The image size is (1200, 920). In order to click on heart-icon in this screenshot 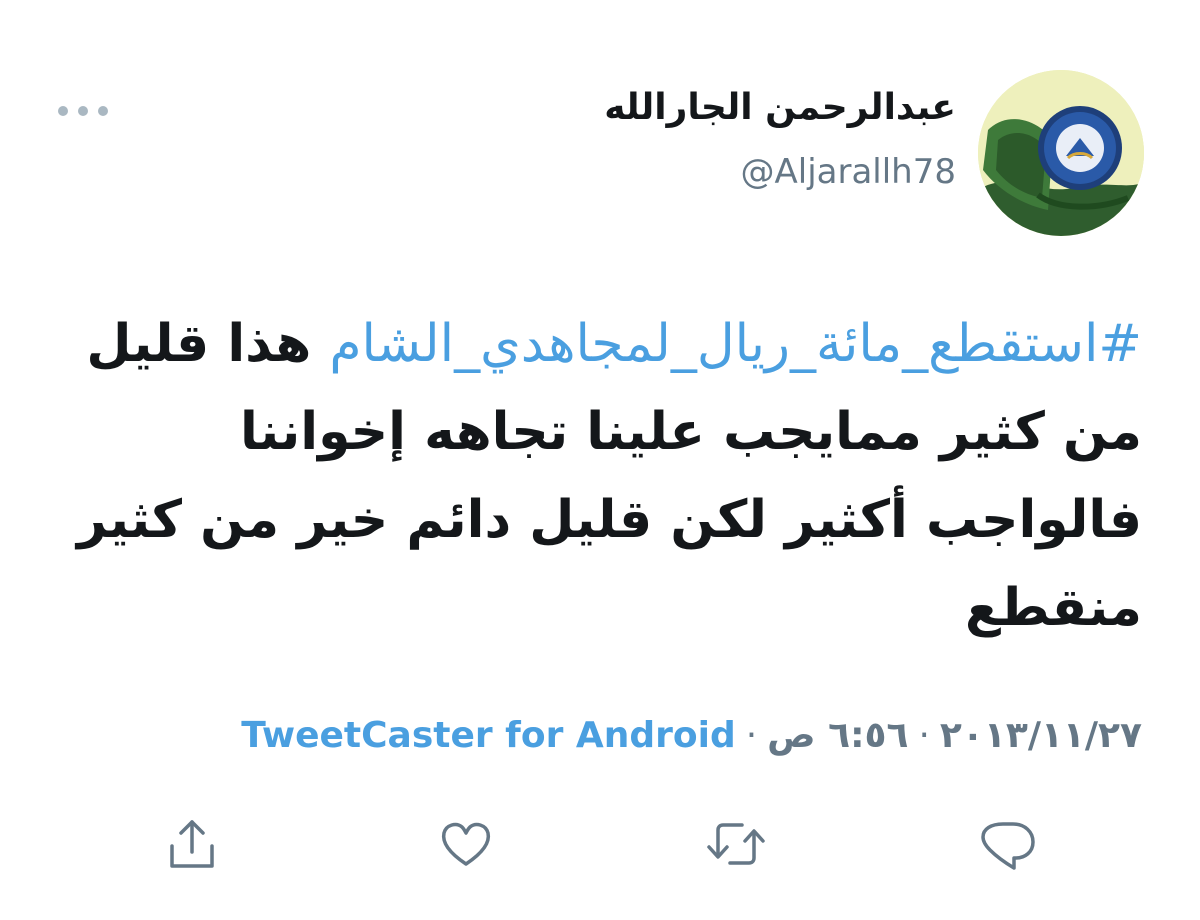, I will do `click(466, 844)`.